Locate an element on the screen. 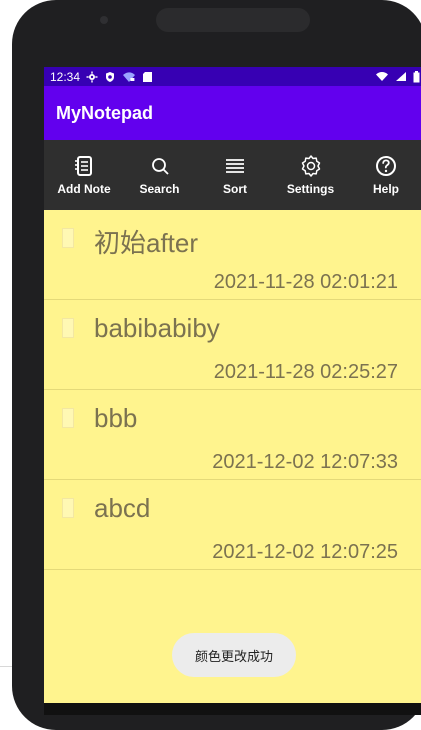 The height and width of the screenshot is (730, 421). battery-icon is located at coordinates (416, 76).